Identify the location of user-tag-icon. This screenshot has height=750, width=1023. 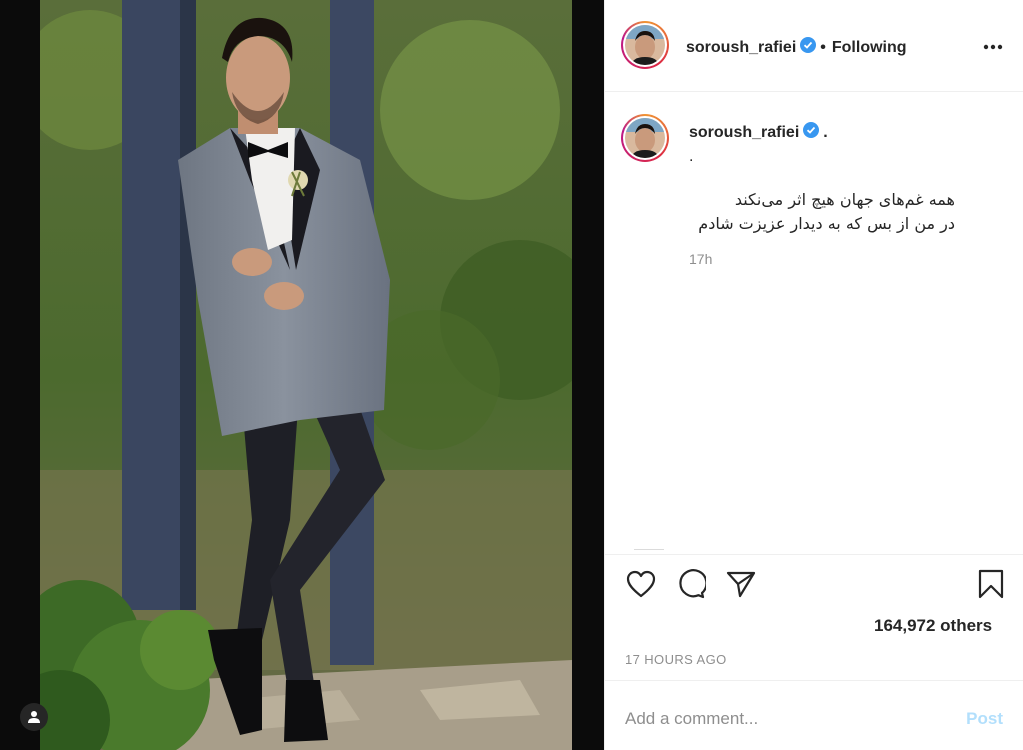
(34, 717).